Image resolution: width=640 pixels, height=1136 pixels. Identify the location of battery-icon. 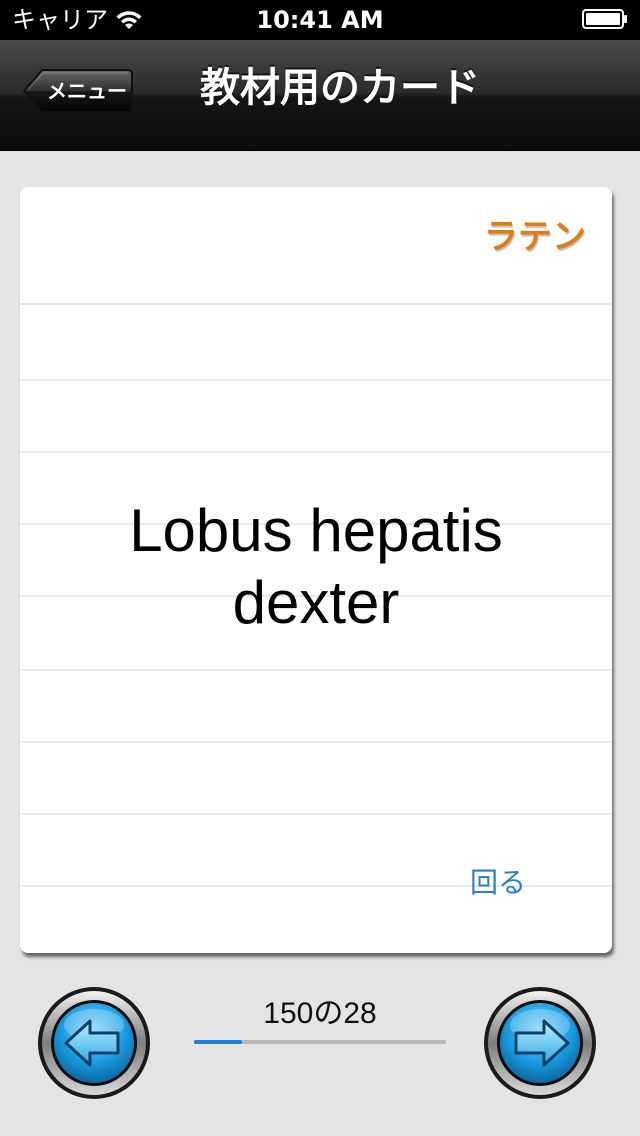
(604, 19).